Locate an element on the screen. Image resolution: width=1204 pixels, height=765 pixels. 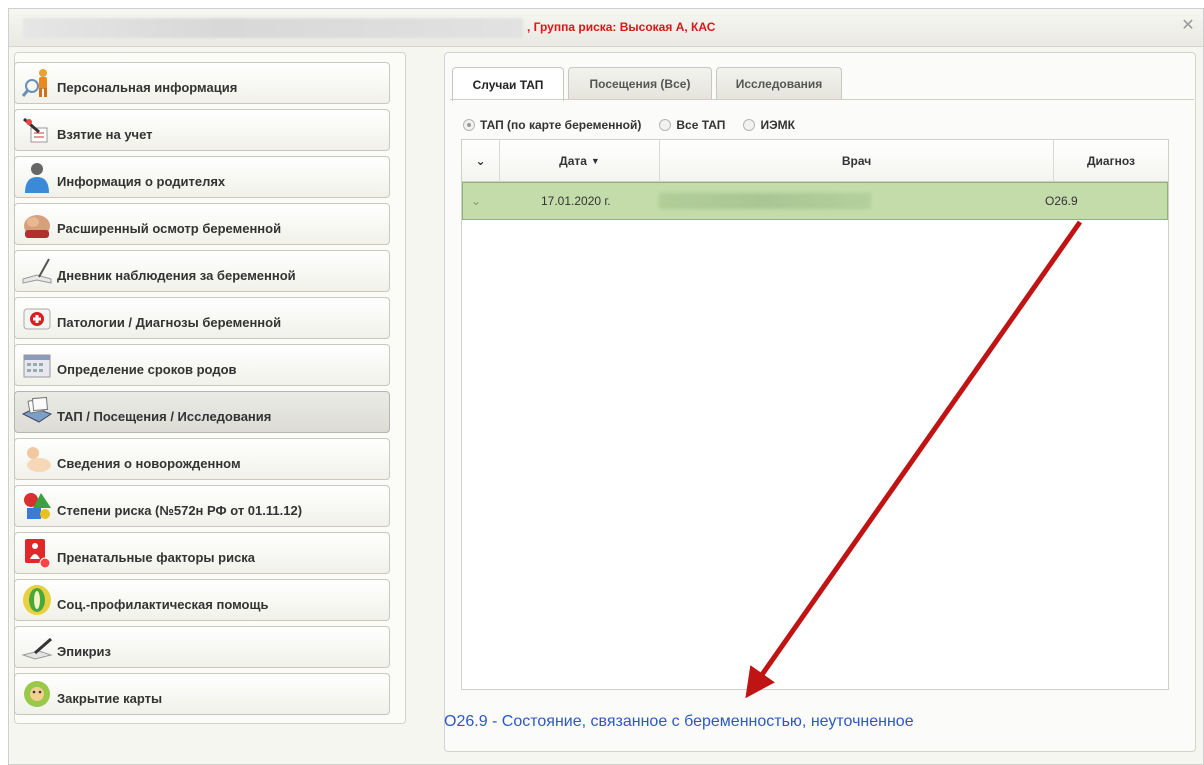
sidebar-item-newborn: Сведения о новорожденном is located at coordinates (202, 459).